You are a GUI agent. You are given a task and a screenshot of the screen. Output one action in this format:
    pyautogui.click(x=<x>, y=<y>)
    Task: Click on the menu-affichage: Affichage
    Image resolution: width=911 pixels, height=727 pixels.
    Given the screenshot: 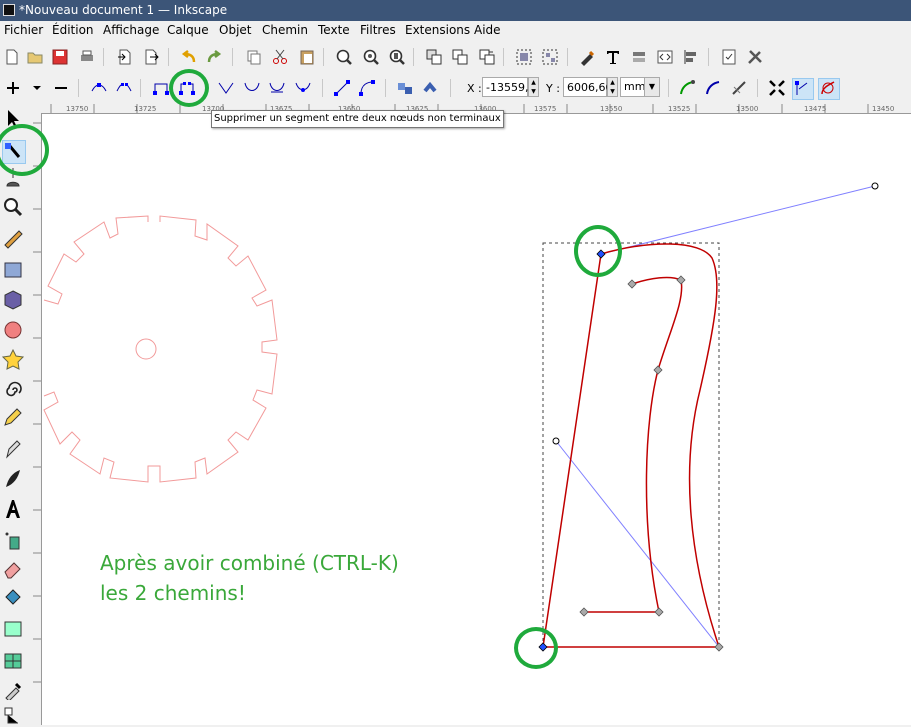 What is the action you would take?
    pyautogui.click(x=131, y=30)
    